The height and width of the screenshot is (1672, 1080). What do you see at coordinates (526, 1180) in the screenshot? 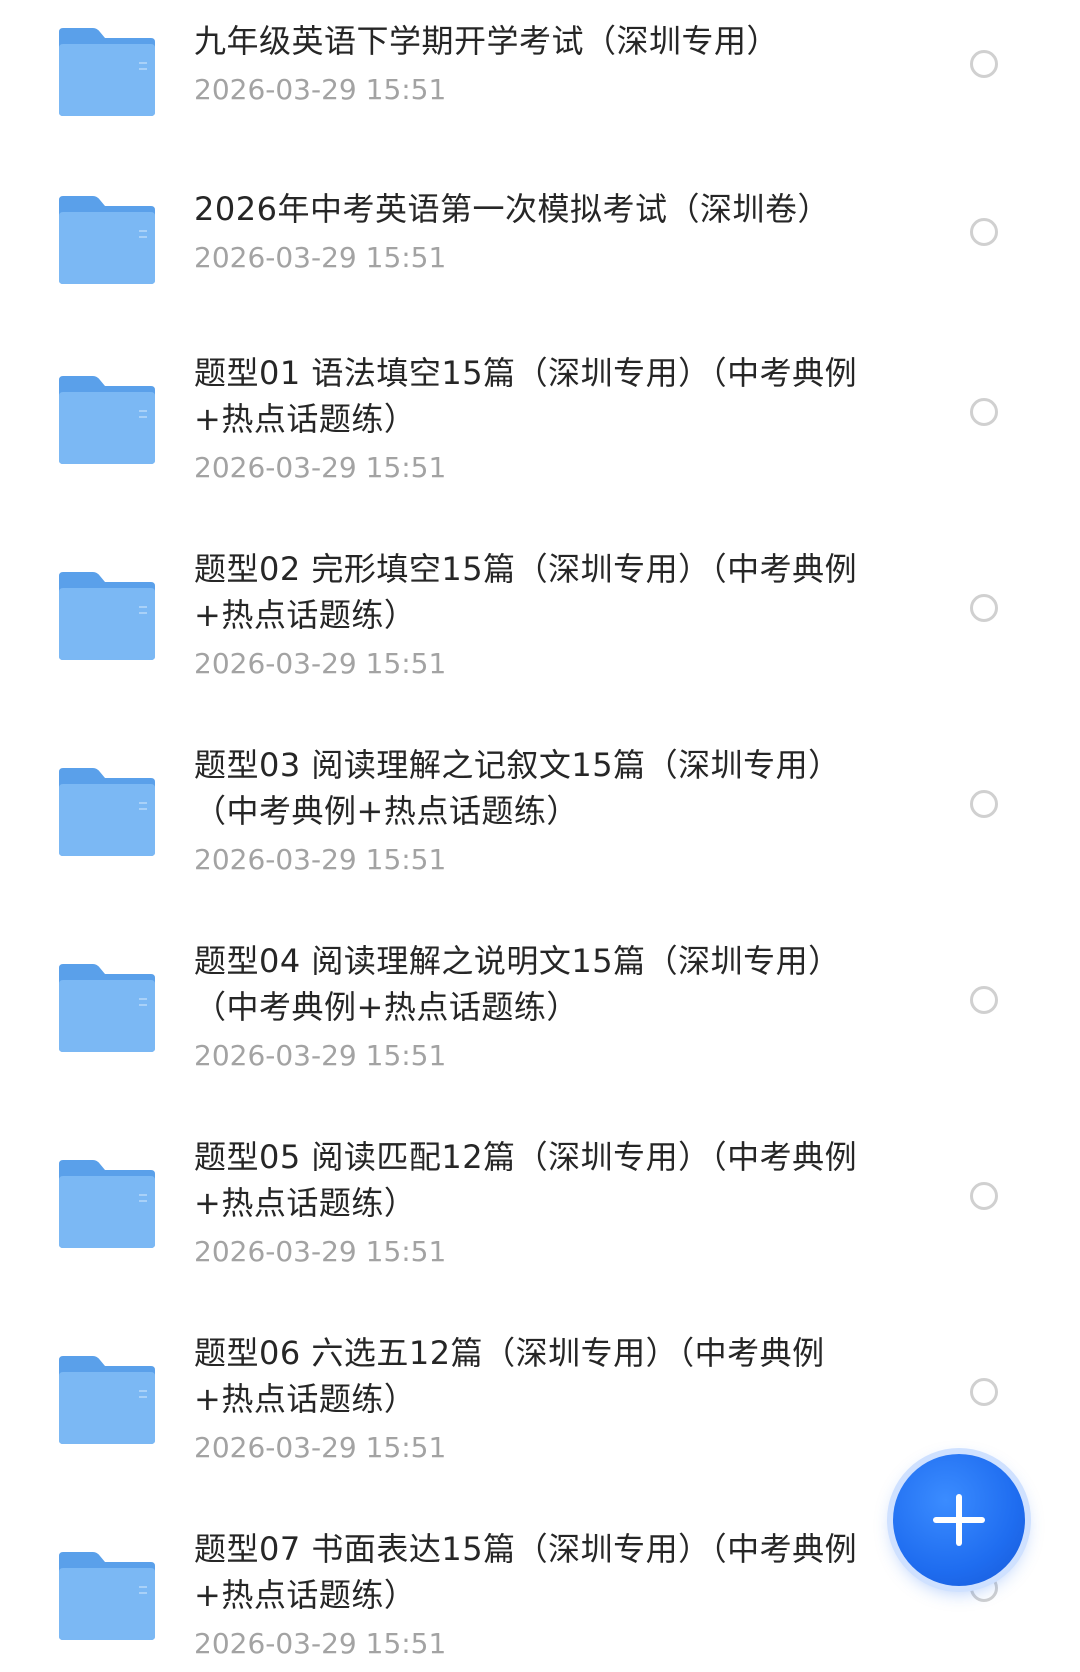
I see `file-name: 题型05 阅读匹配12篇（深圳专用）（中考典例+热点话题练）` at bounding box center [526, 1180].